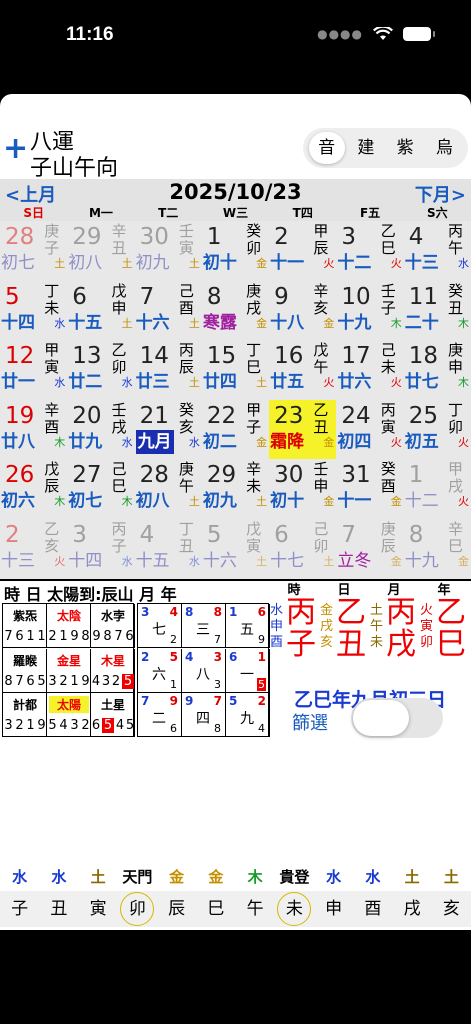 This screenshot has width=471, height=1024. Describe the element at coordinates (455, 426) in the screenshot. I see `day-branch: 卯` at that location.